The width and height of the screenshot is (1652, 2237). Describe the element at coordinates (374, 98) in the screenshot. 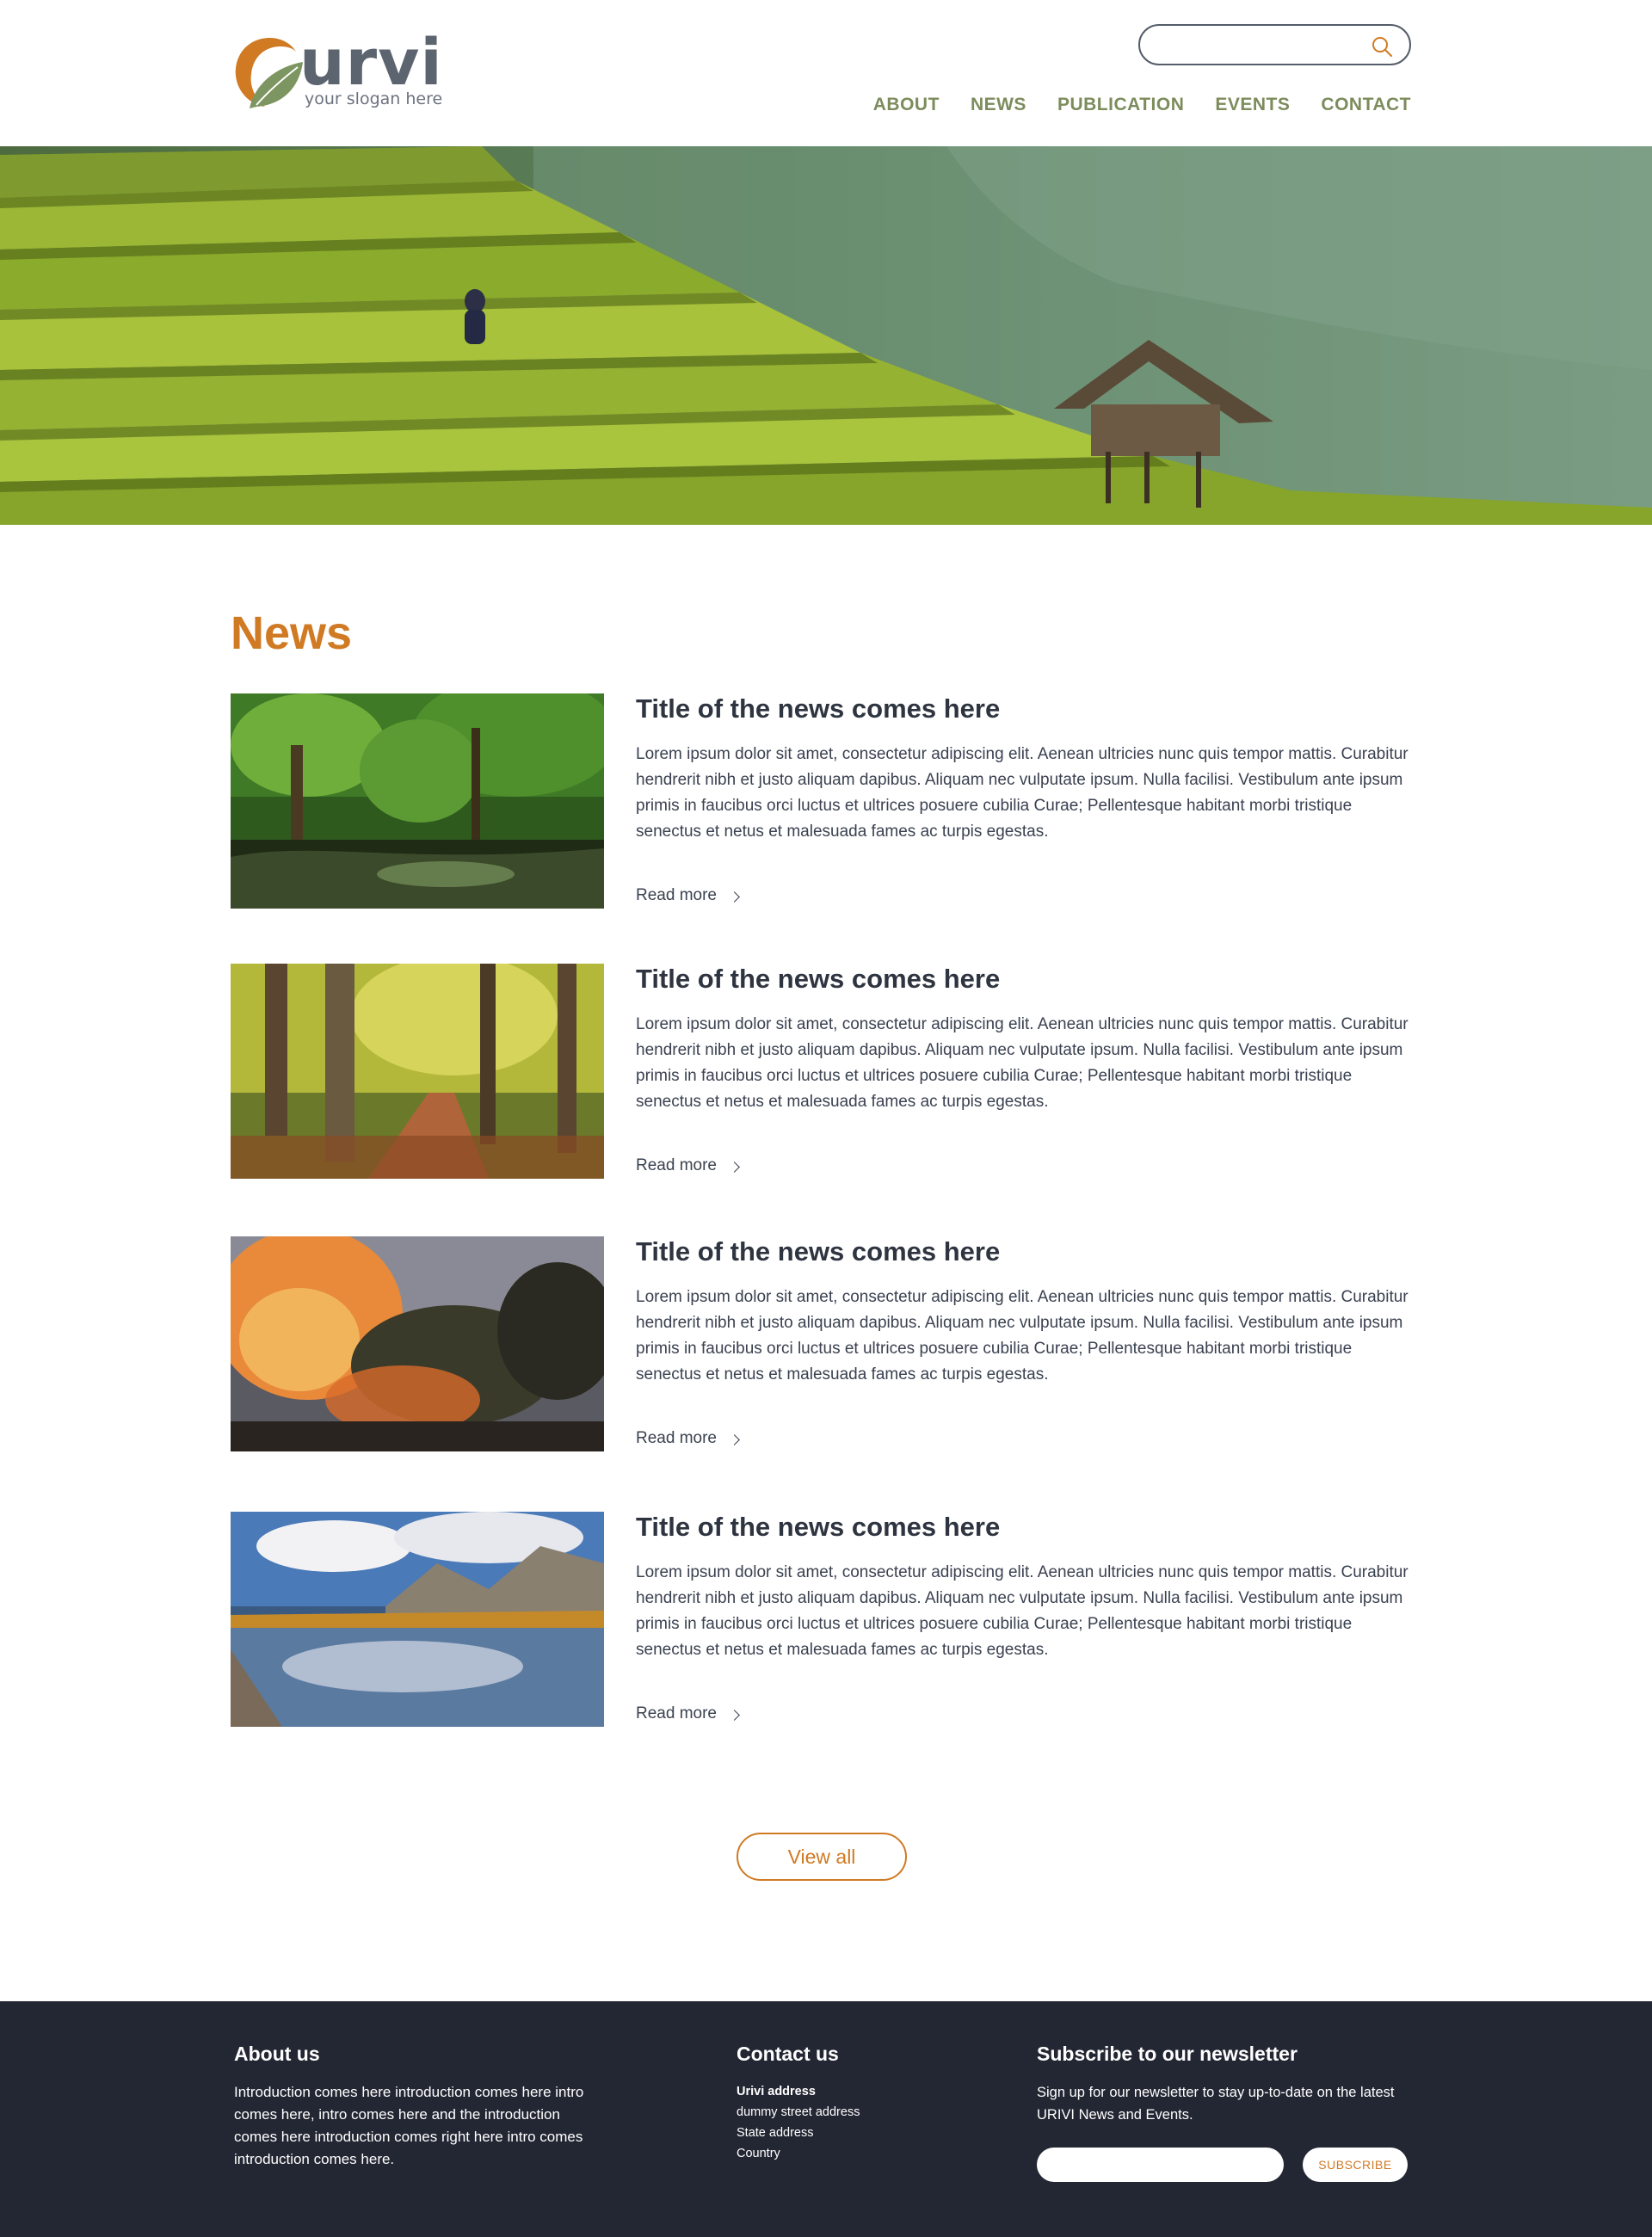

I see `logo-slogan: your slogan here` at that location.